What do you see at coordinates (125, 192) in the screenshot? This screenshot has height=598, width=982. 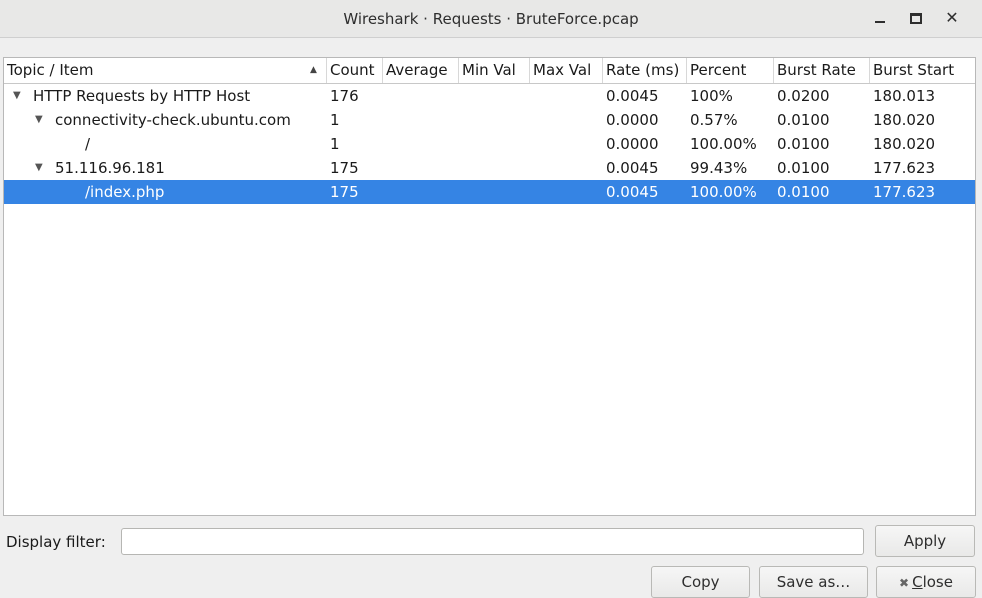 I see `cell-topic: /index.php` at bounding box center [125, 192].